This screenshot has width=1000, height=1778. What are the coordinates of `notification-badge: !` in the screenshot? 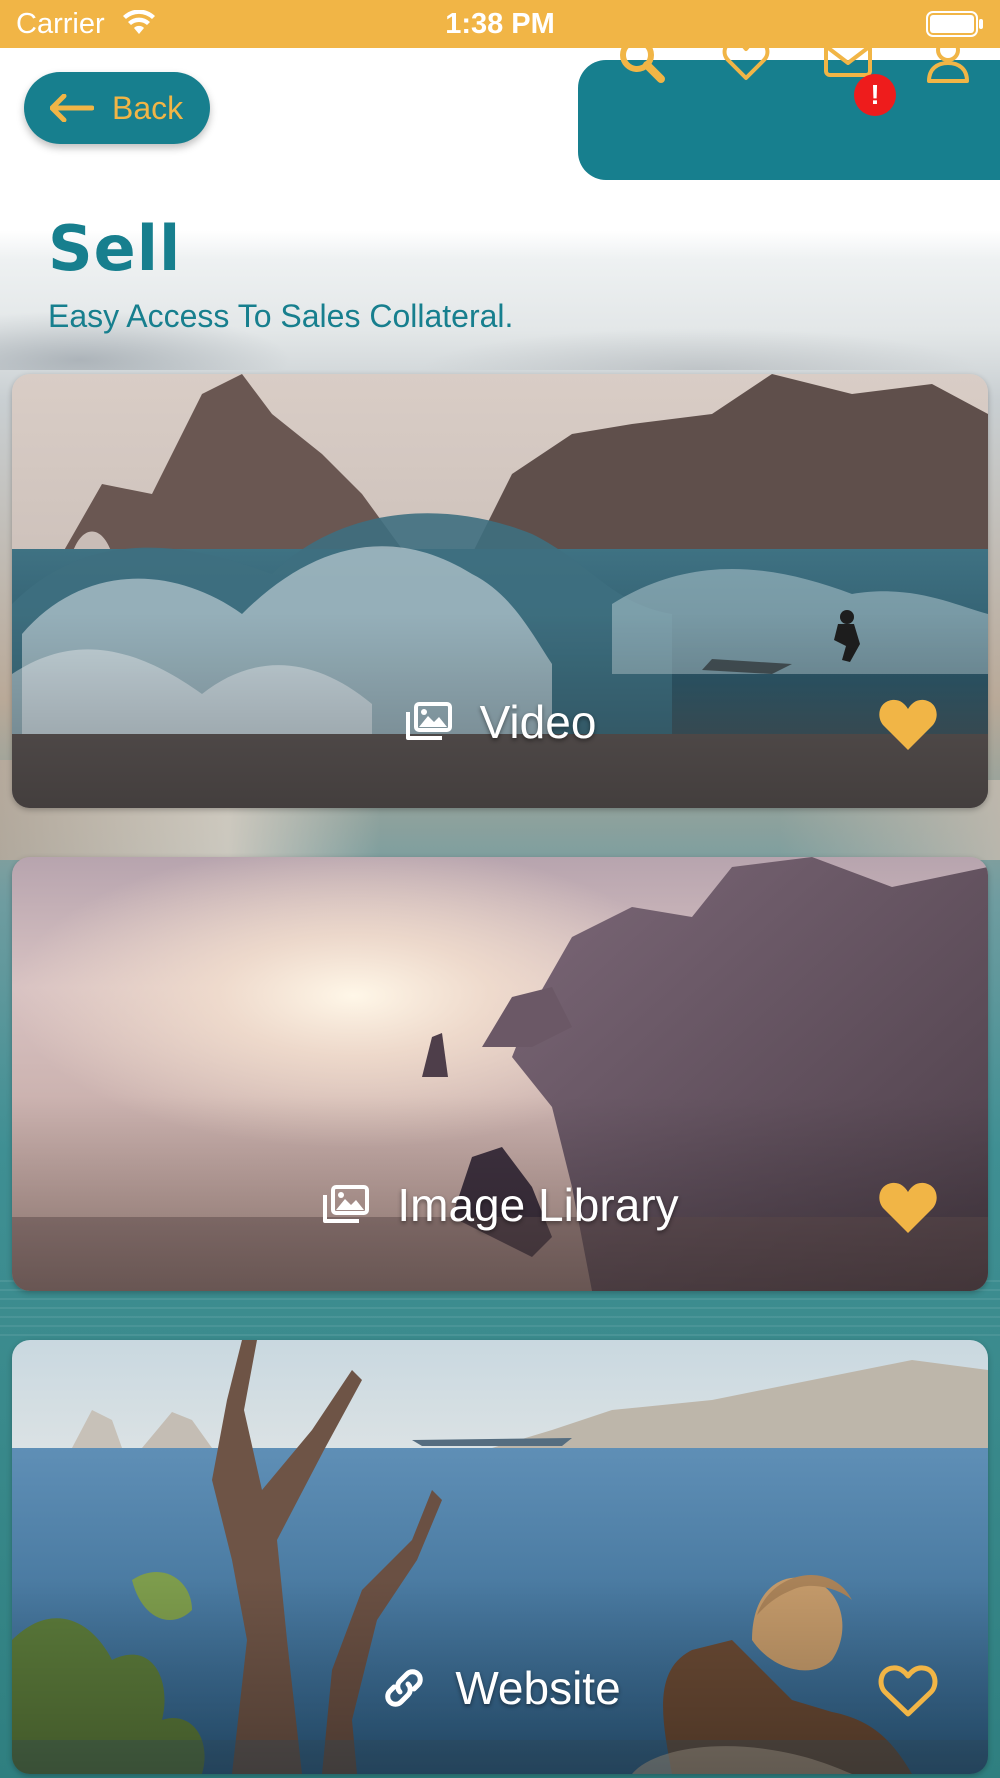 It's located at (875, 95).